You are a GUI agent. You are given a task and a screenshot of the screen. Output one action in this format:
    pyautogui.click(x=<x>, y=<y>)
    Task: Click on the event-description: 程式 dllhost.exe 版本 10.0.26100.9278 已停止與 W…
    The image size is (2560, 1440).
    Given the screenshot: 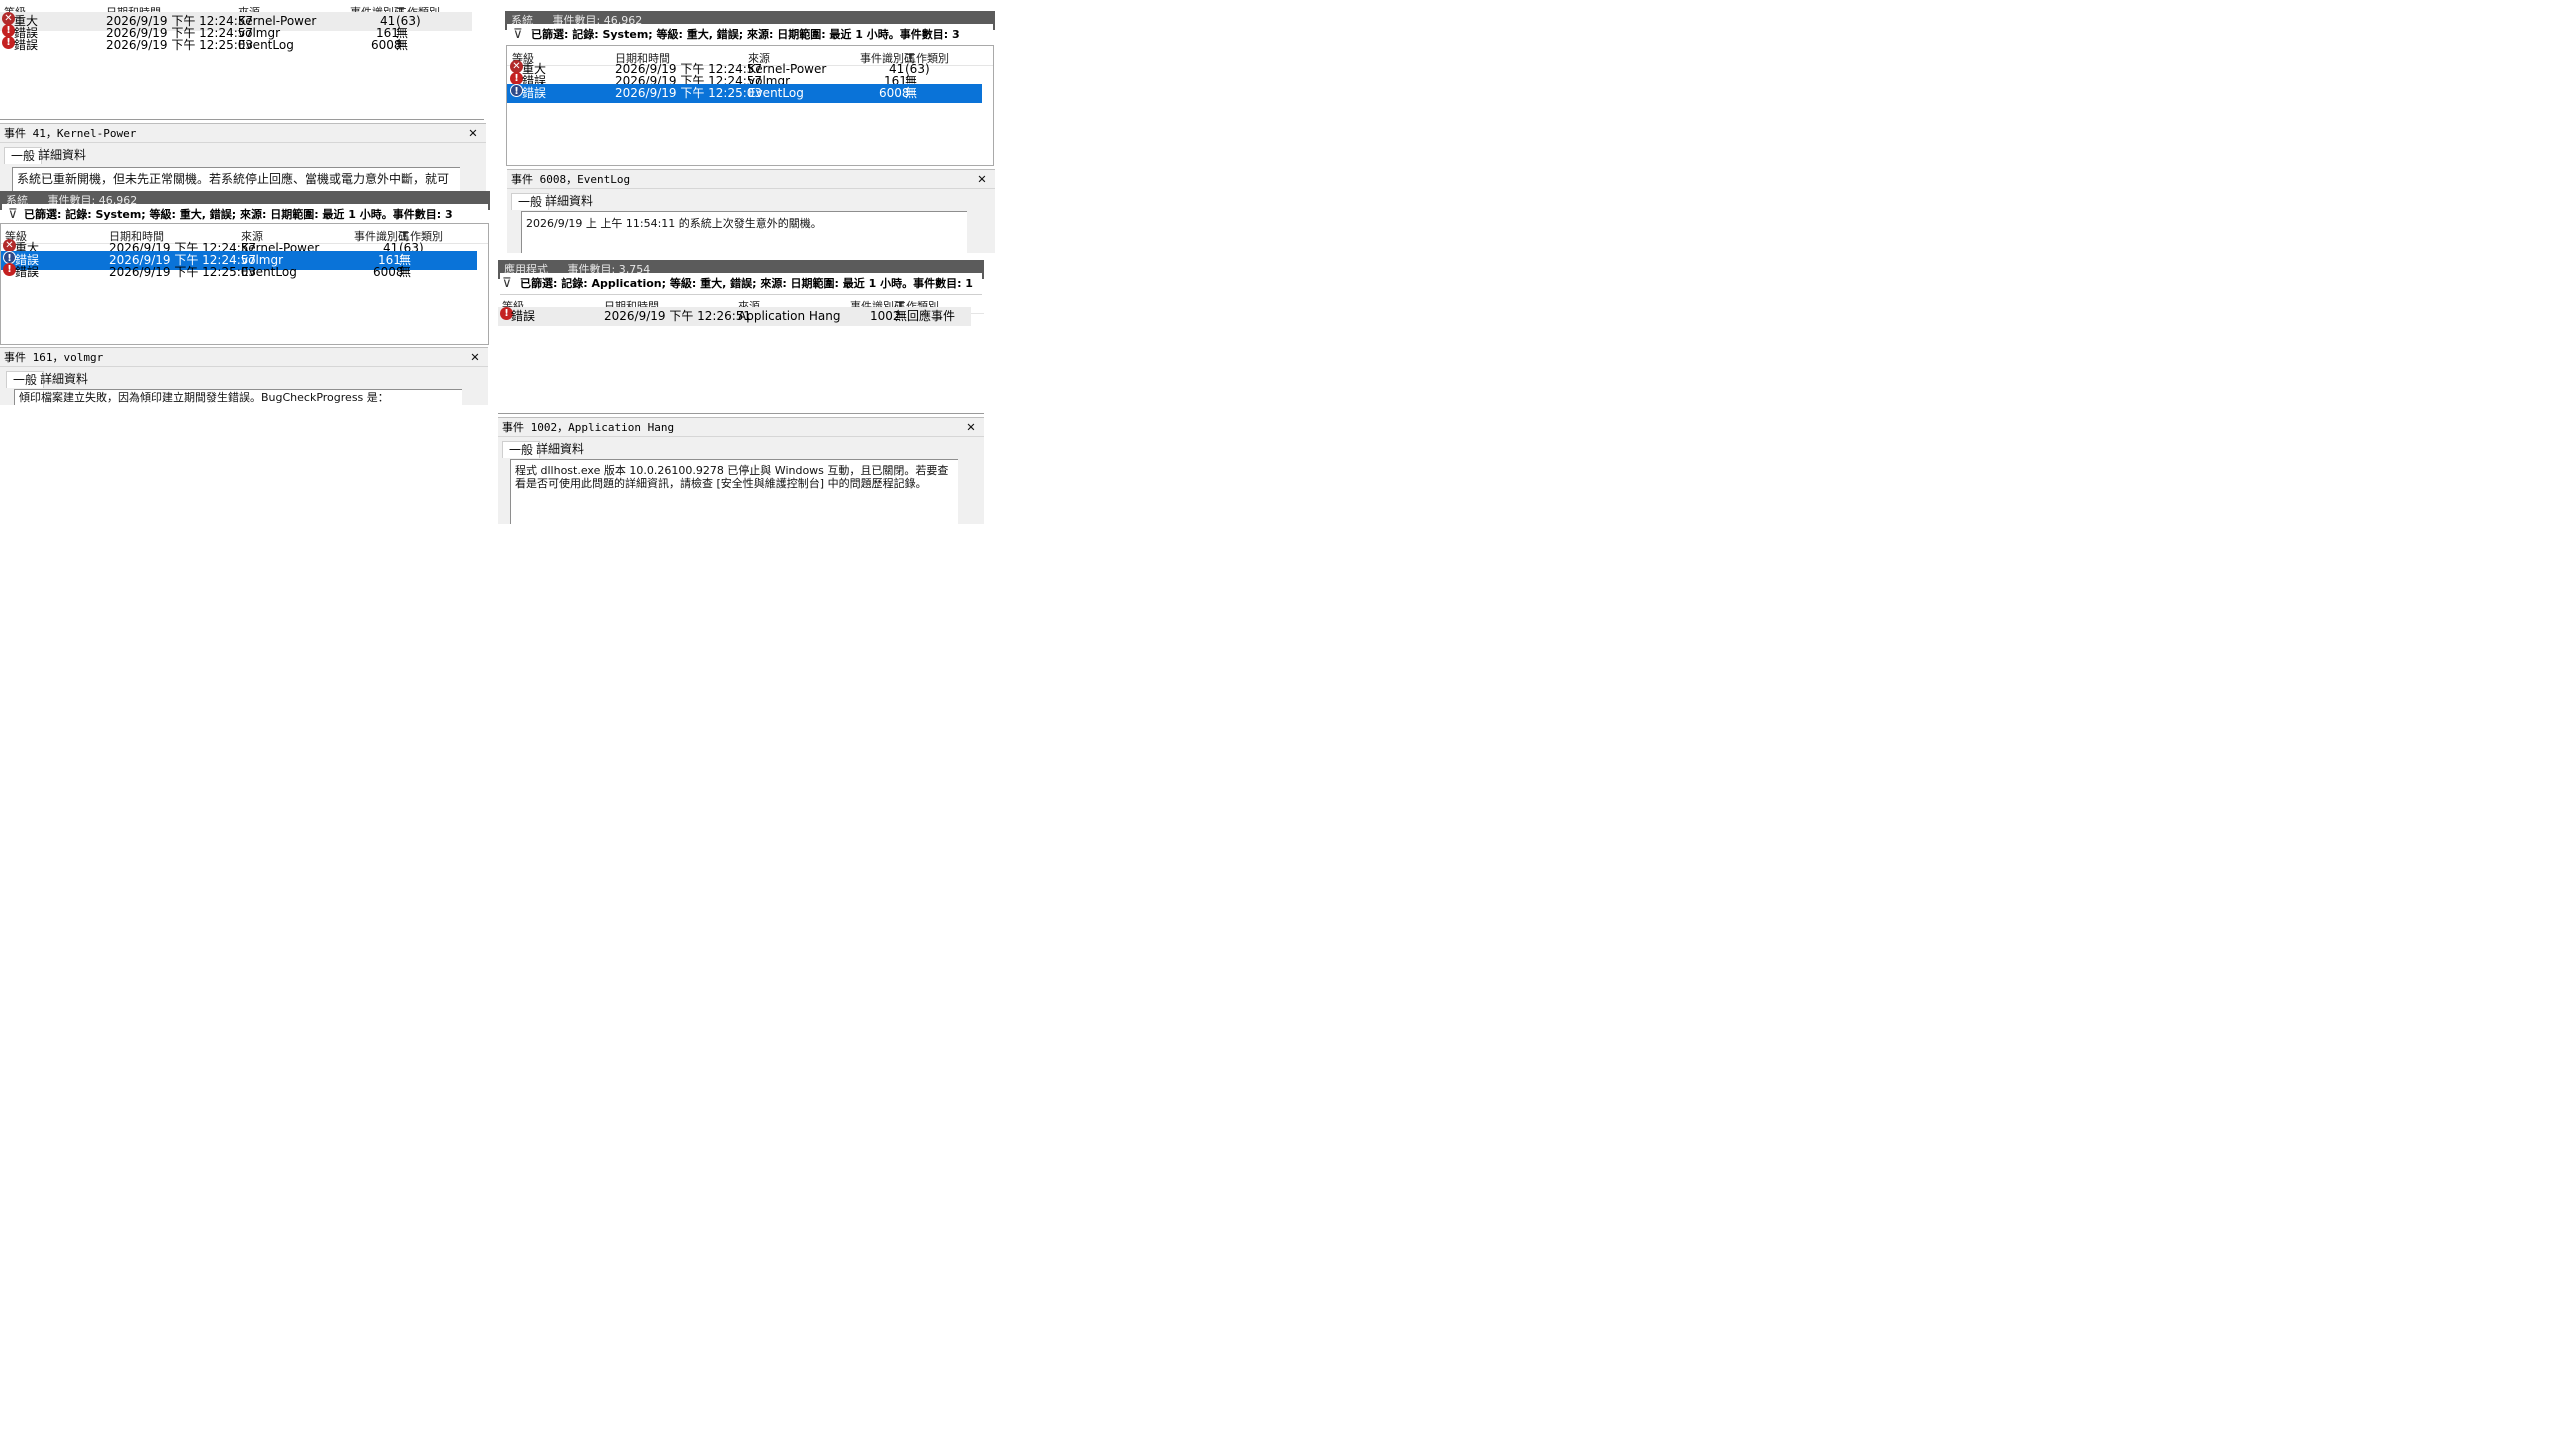 What is the action you would take?
    pyautogui.click(x=734, y=491)
    